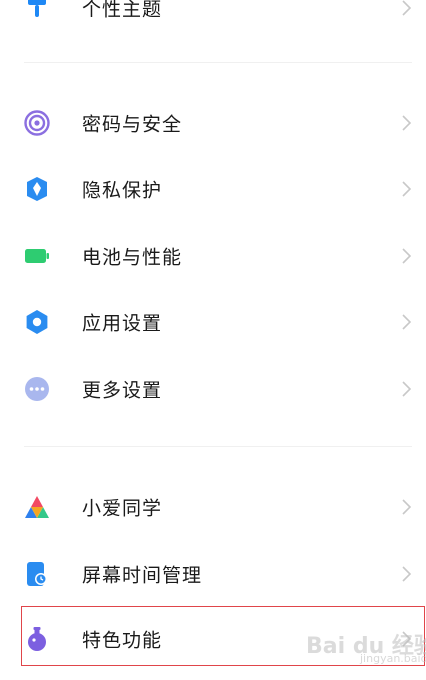 The image size is (426, 680). Describe the element at coordinates (213, 123) in the screenshot. I see `settings-item-password-security: 密码与安全` at that location.